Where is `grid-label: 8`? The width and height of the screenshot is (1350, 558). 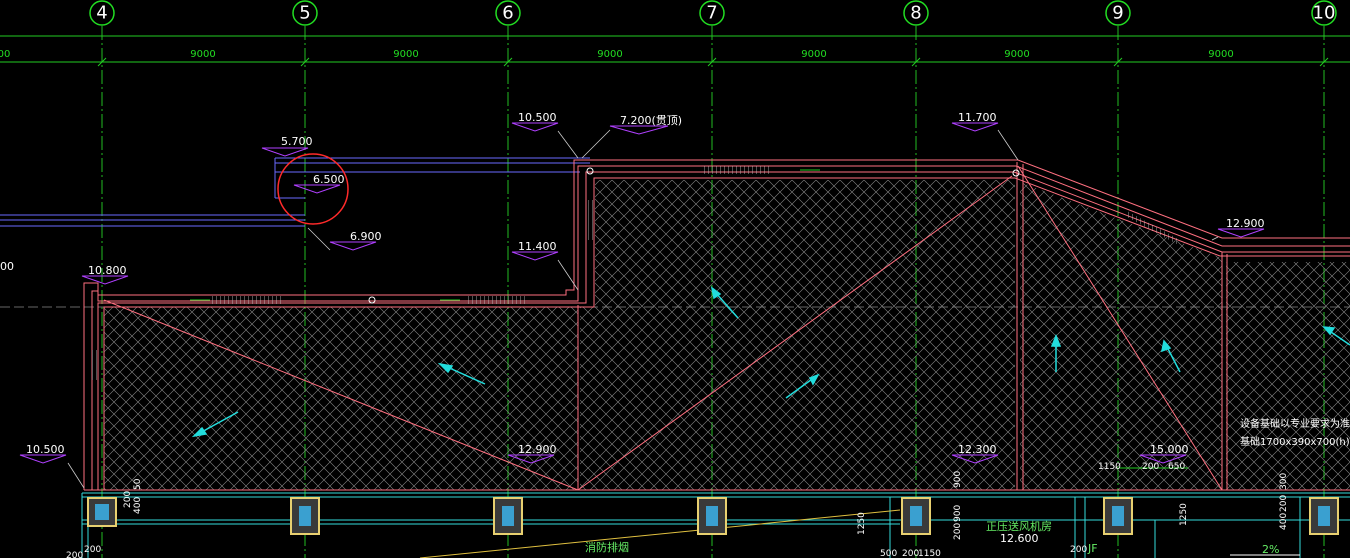 grid-label: 8 is located at coordinates (915, 13).